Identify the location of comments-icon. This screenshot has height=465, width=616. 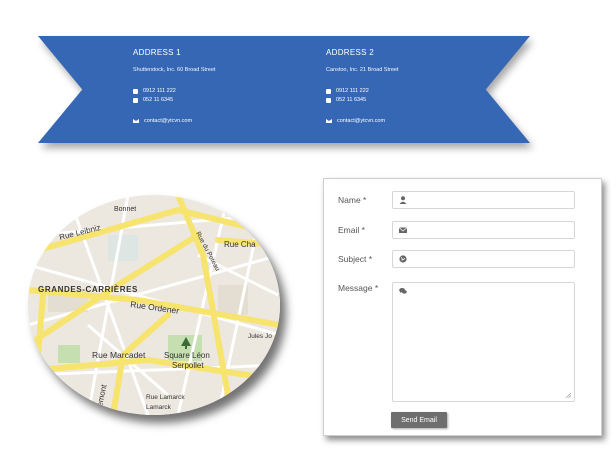
(403, 290).